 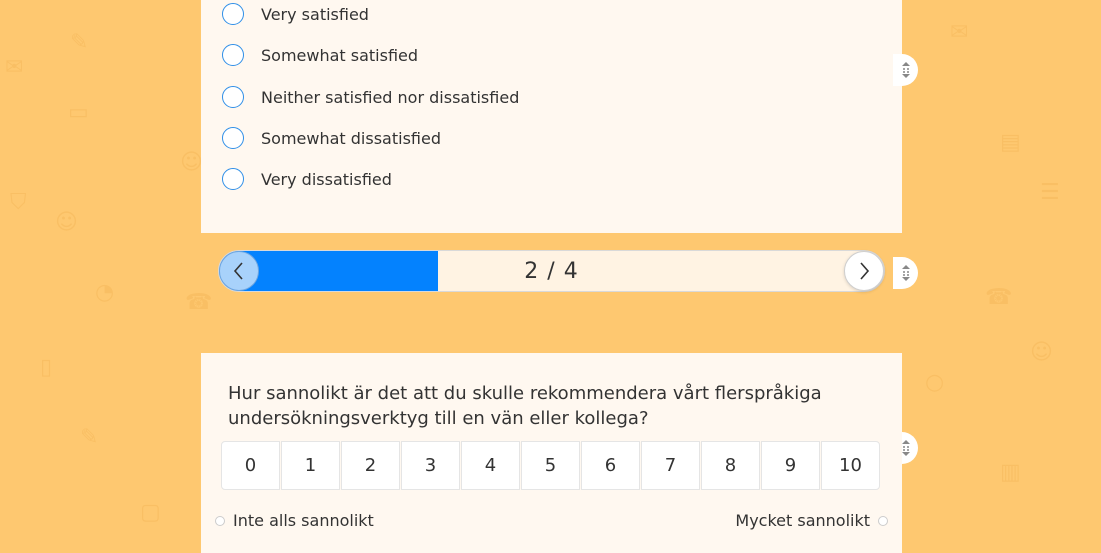 I want to click on radio-option: Very satisfied, so click(x=295, y=14).